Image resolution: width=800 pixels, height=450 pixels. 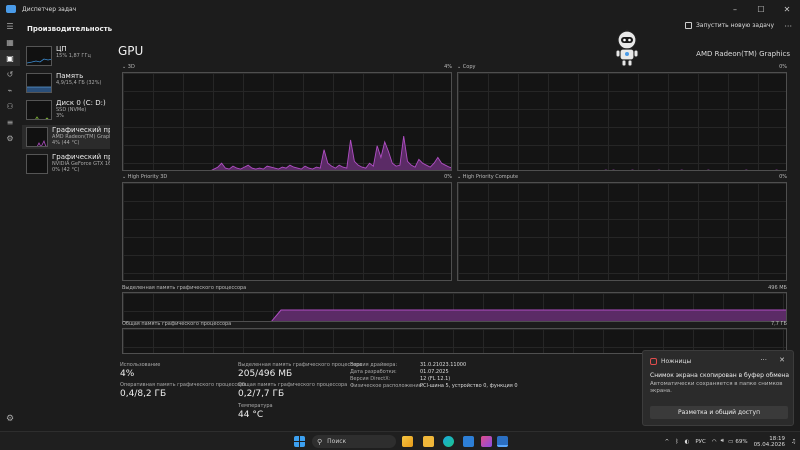 What do you see at coordinates (720, 375) in the screenshot?
I see `notification-title: Снимок экрана скопирован в буфер обмена` at bounding box center [720, 375].